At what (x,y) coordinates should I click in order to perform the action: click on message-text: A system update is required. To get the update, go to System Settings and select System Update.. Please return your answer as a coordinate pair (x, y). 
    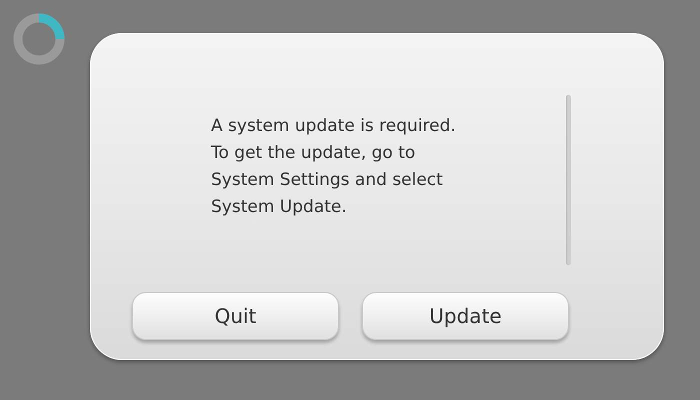
    Looking at the image, I should click on (334, 167).